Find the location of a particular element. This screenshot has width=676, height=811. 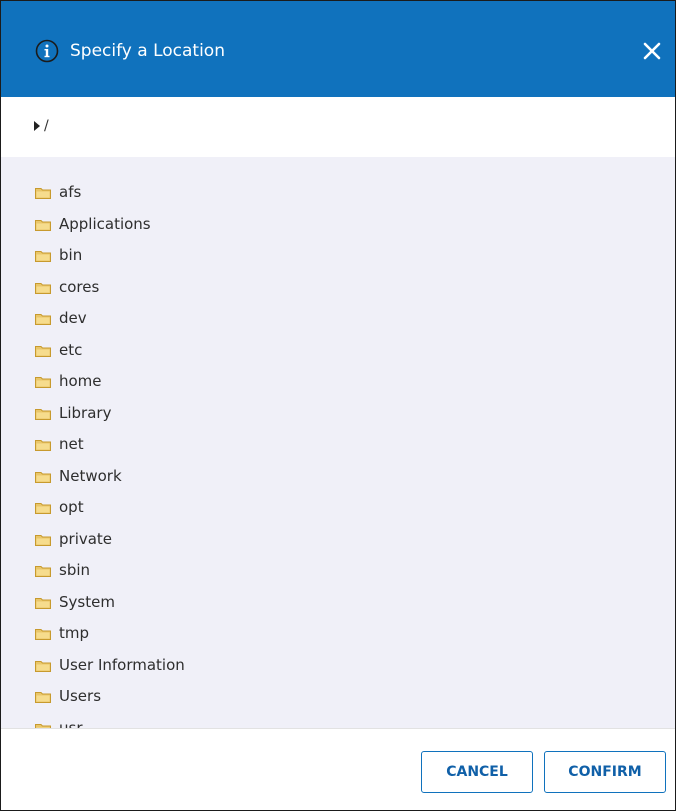

folder-label: tmp is located at coordinates (74, 633).